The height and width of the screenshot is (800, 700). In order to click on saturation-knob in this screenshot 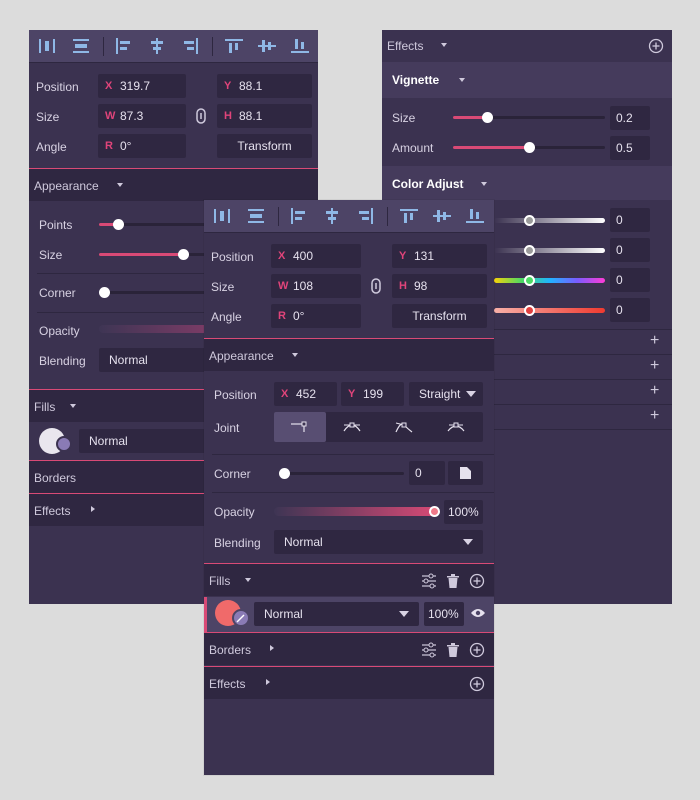, I will do `click(529, 310)`.